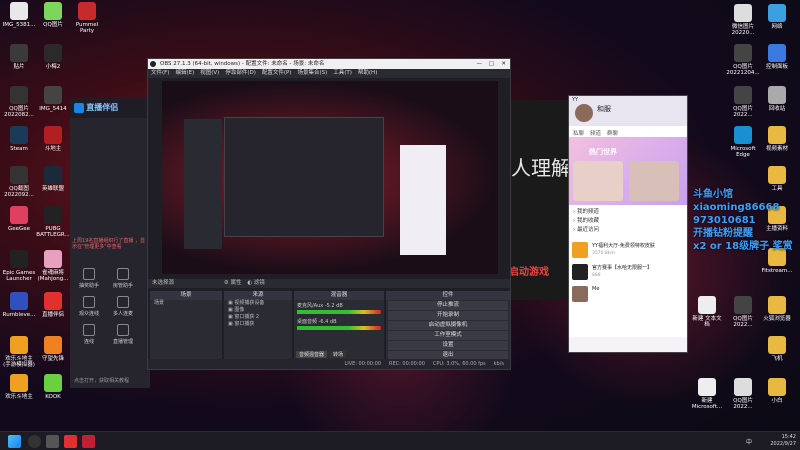 The width and height of the screenshot is (800, 450). What do you see at coordinates (777, 349) in the screenshot?
I see `desktop-icon: 飞机` at bounding box center [777, 349].